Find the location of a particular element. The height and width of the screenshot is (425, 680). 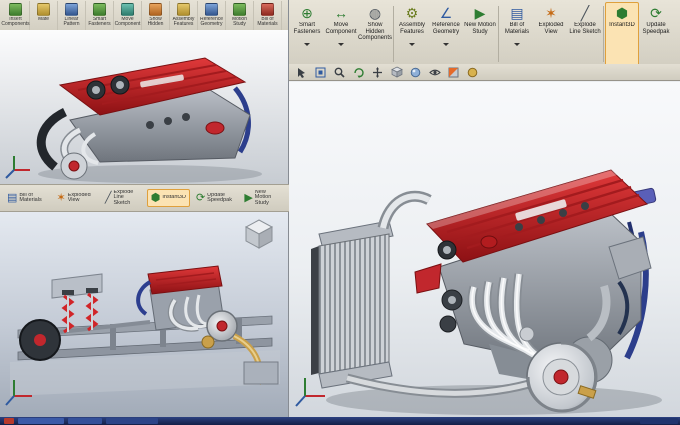

section-view-button is located at coordinates (453, 72).